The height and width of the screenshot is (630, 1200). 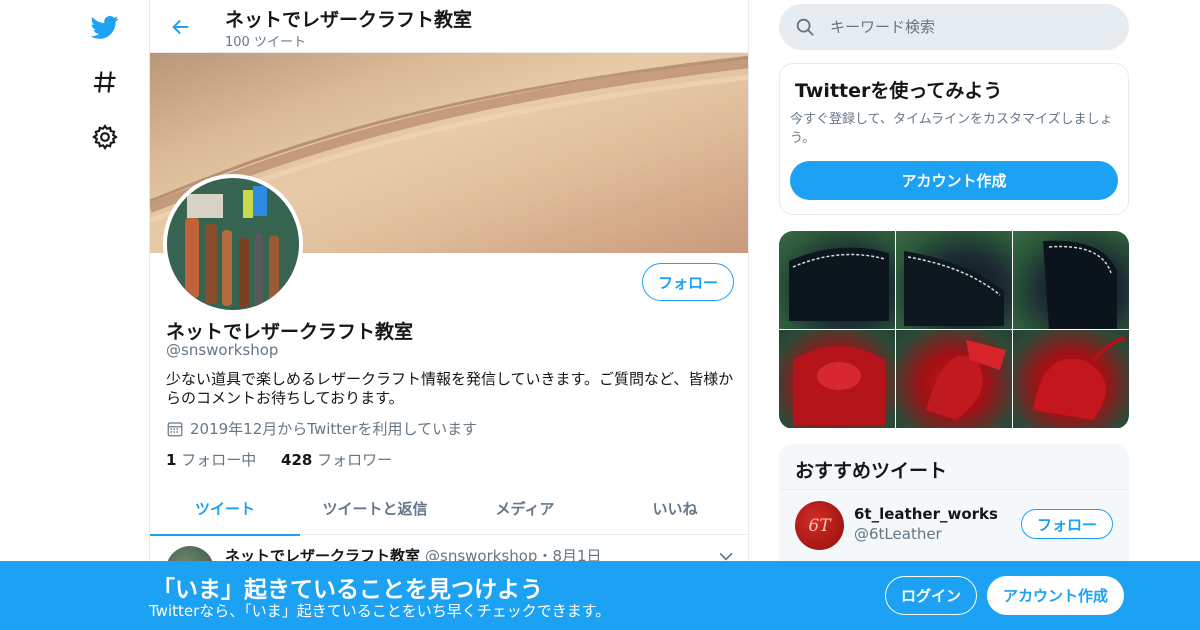 What do you see at coordinates (290, 332) in the screenshot?
I see `profile-name: ネットでレザークラフト教室` at bounding box center [290, 332].